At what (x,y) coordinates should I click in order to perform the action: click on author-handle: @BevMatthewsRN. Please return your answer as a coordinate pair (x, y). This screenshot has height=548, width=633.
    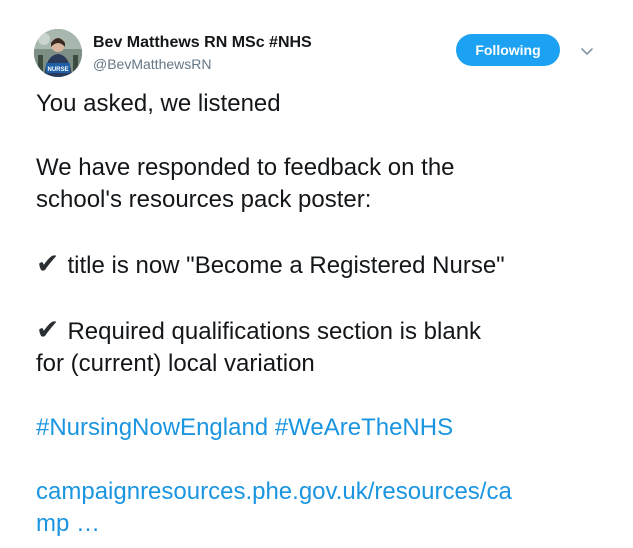
    Looking at the image, I should click on (202, 64).